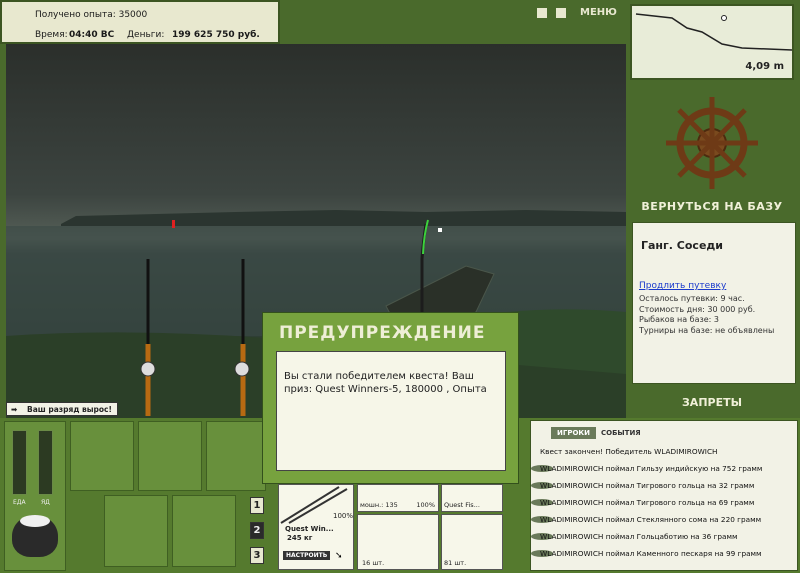  Describe the element at coordinates (542, 13) in the screenshot. I see `pause-icon` at that location.